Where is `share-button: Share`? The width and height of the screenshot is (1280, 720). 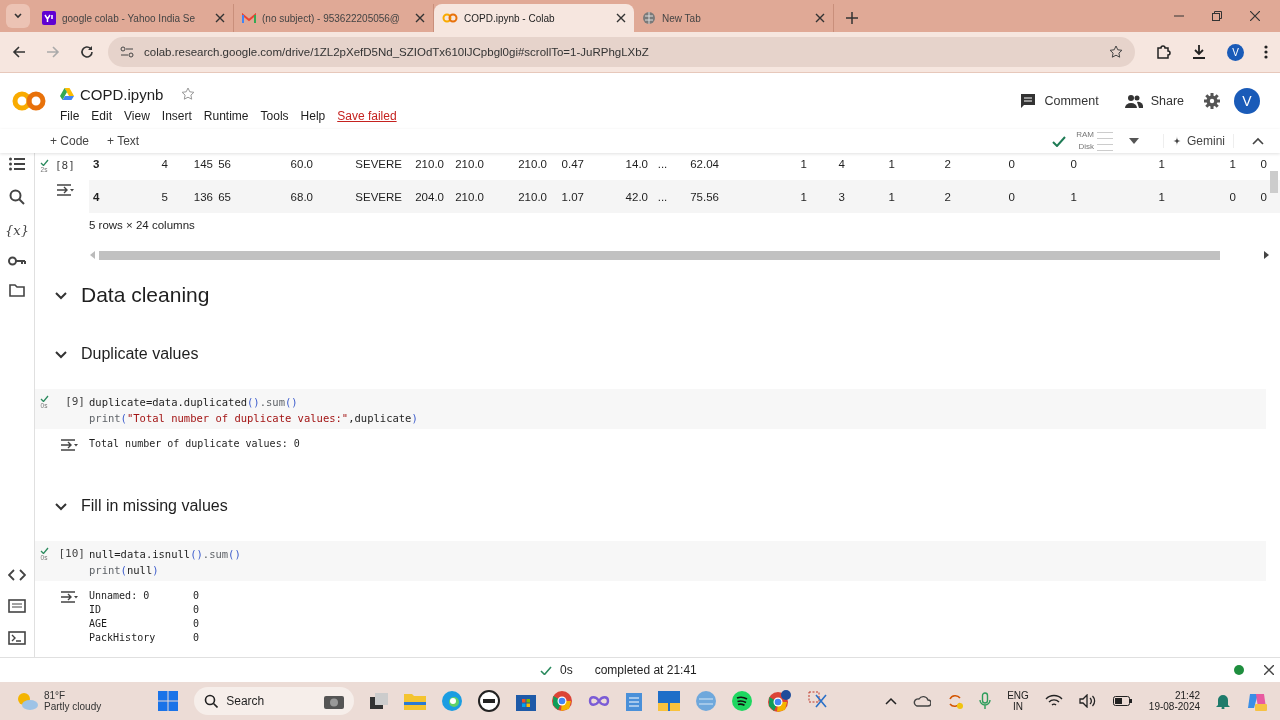
share-button: Share is located at coordinates (1154, 101).